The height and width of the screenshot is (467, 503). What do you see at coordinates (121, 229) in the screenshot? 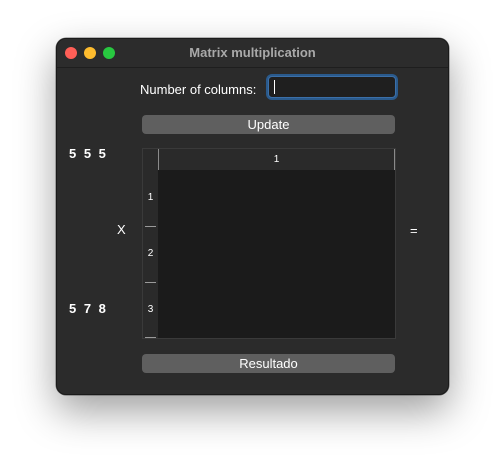
I see `multiply-operator: X` at bounding box center [121, 229].